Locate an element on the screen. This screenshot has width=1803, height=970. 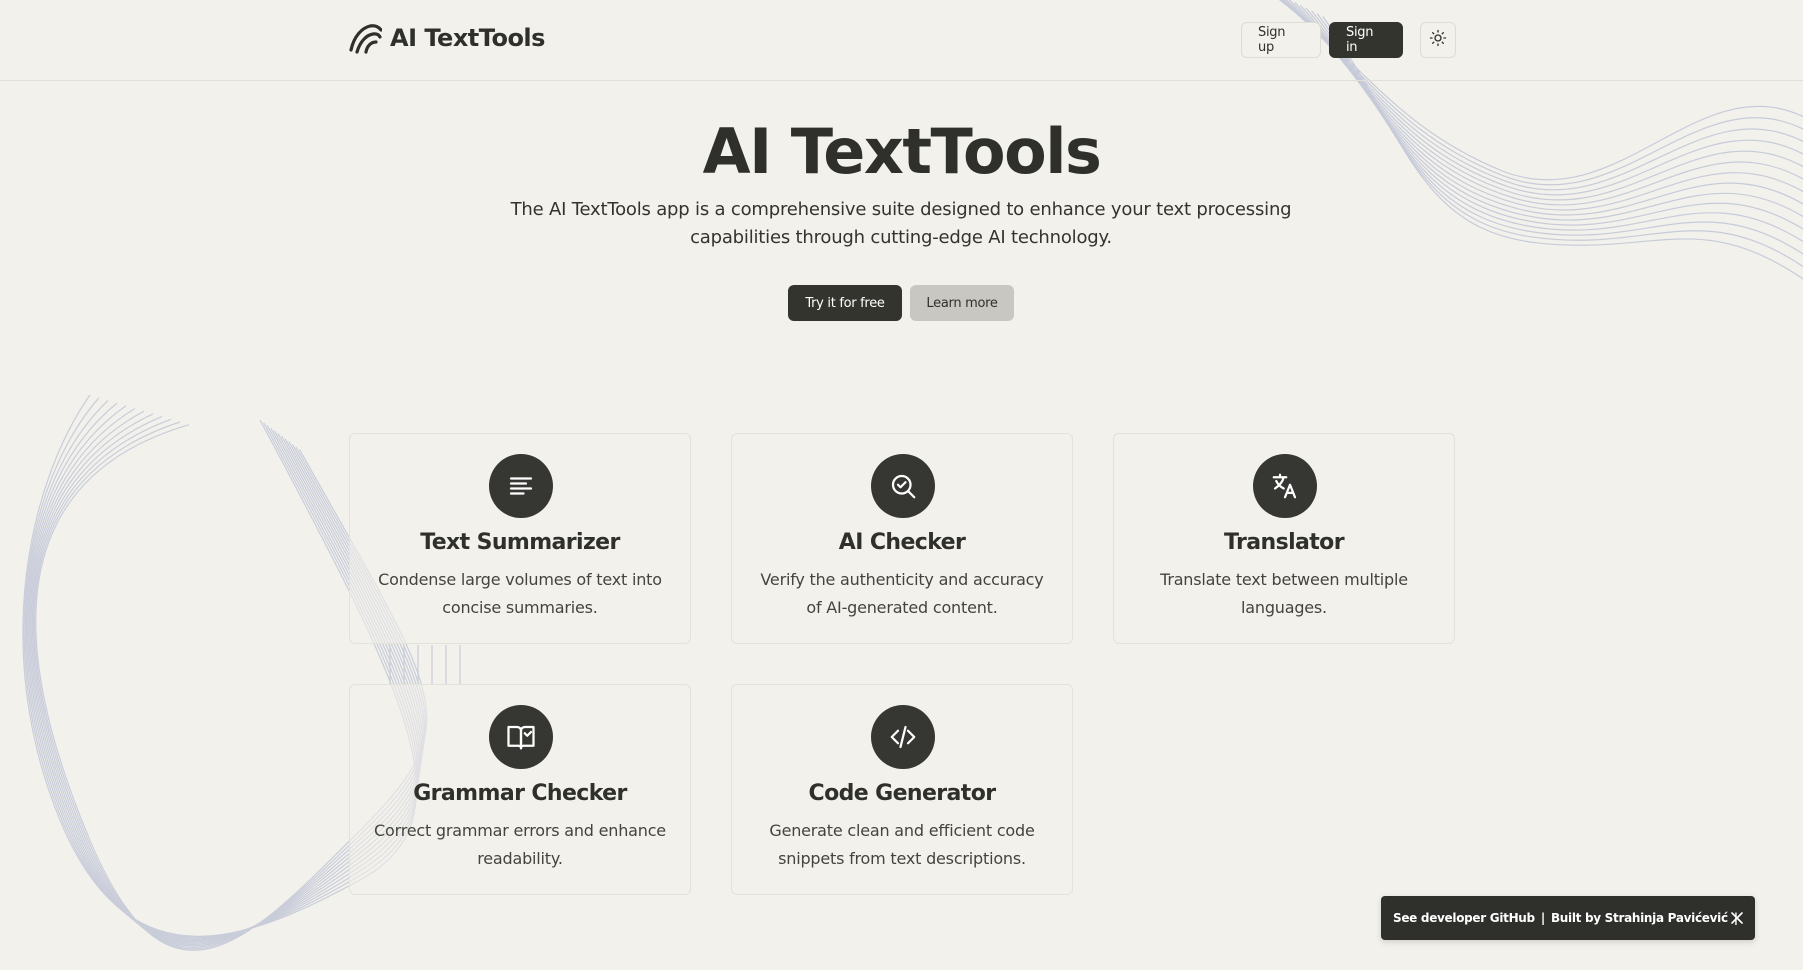
feature-title: AI Checker is located at coordinates (902, 542).